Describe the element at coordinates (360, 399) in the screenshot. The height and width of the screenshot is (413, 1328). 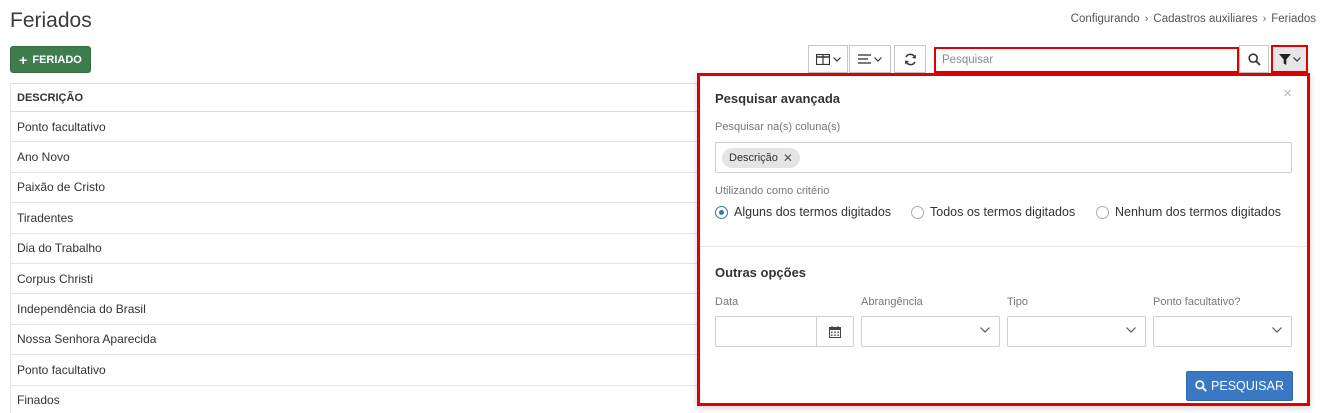
I see `table-row: Finados` at that location.